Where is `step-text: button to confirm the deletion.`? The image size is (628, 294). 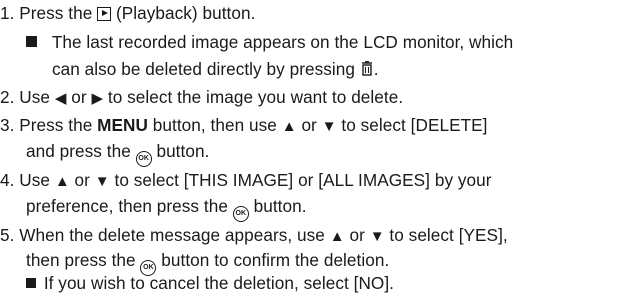 step-text: button to confirm the deletion. is located at coordinates (275, 260).